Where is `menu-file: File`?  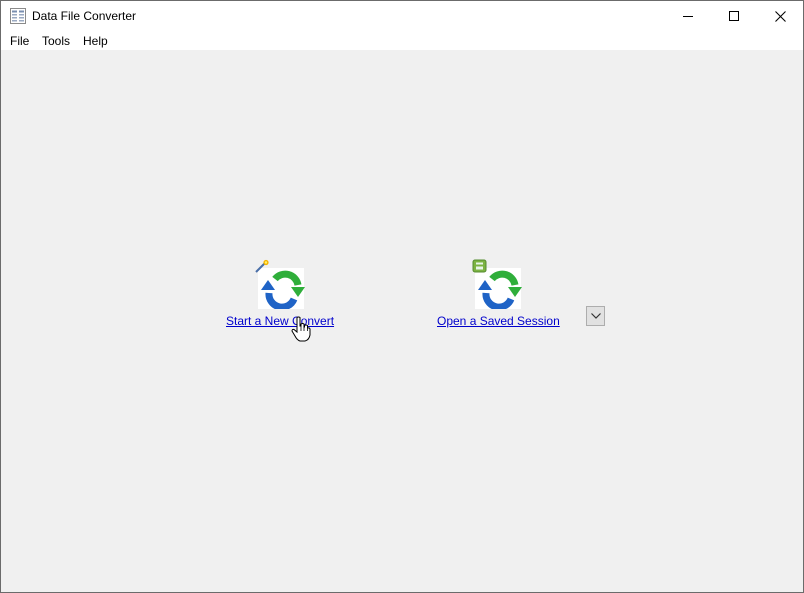 menu-file: File is located at coordinates (19, 41).